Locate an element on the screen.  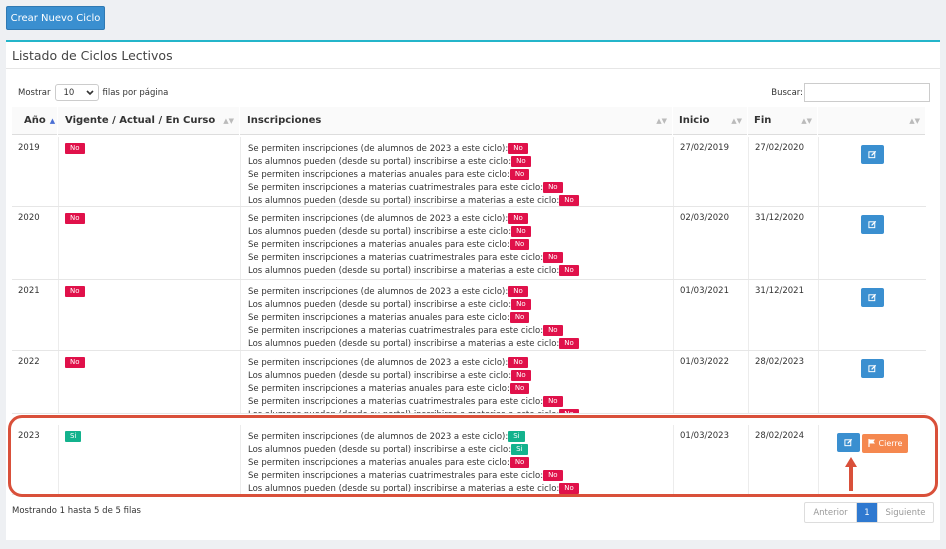
cell-fin: 27/02/2020 is located at coordinates (783, 171).